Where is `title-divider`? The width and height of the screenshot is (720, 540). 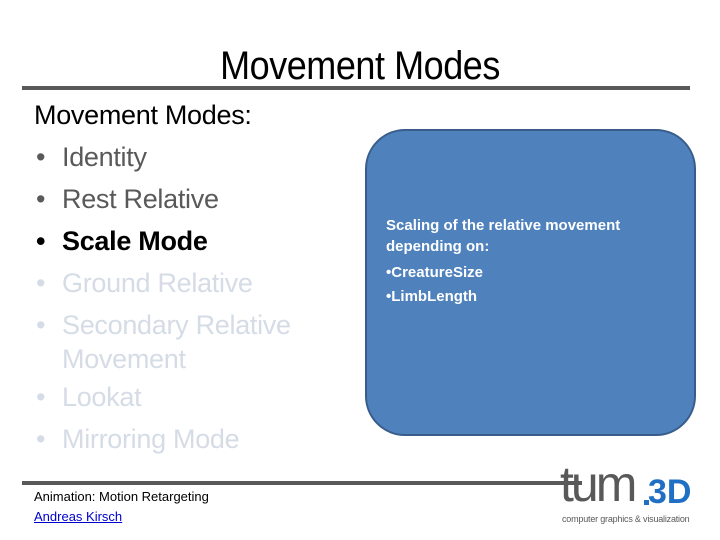
title-divider is located at coordinates (356, 88).